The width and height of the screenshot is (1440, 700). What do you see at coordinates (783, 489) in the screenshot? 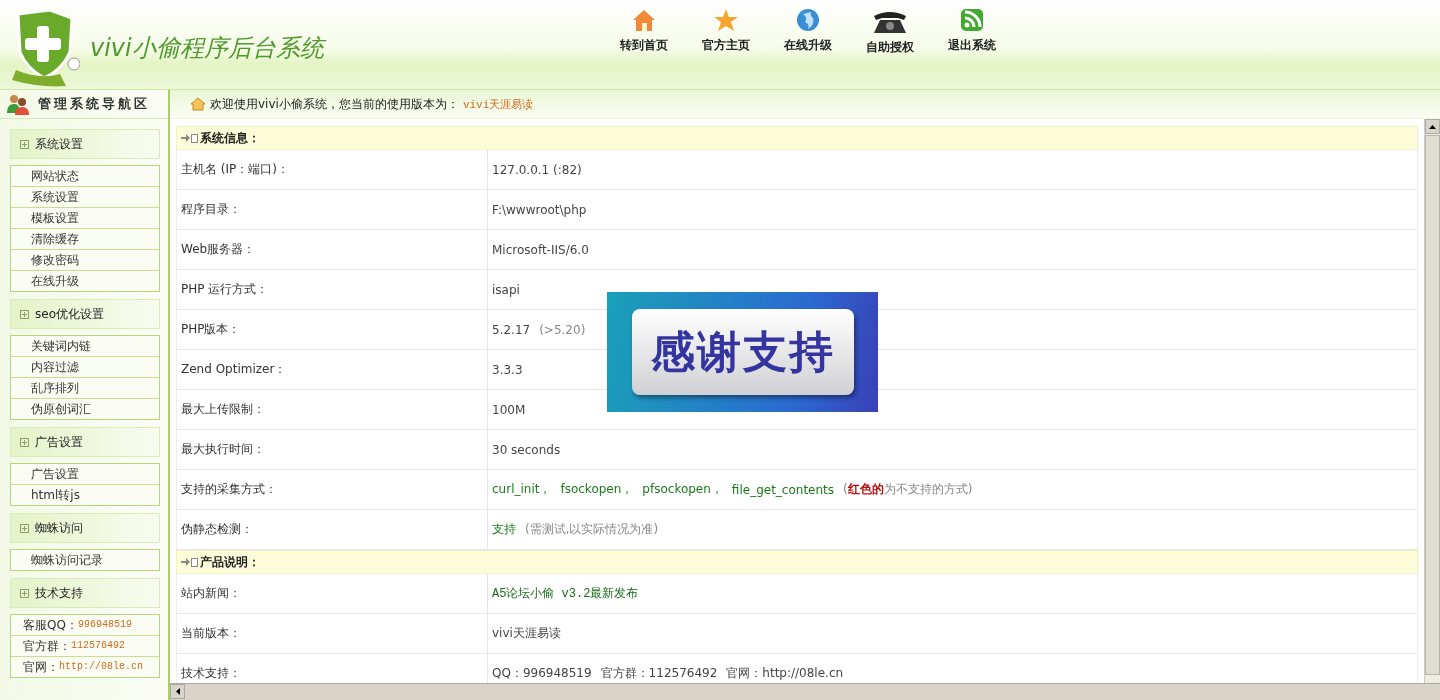
I see `value-text: file_get_contents` at bounding box center [783, 489].